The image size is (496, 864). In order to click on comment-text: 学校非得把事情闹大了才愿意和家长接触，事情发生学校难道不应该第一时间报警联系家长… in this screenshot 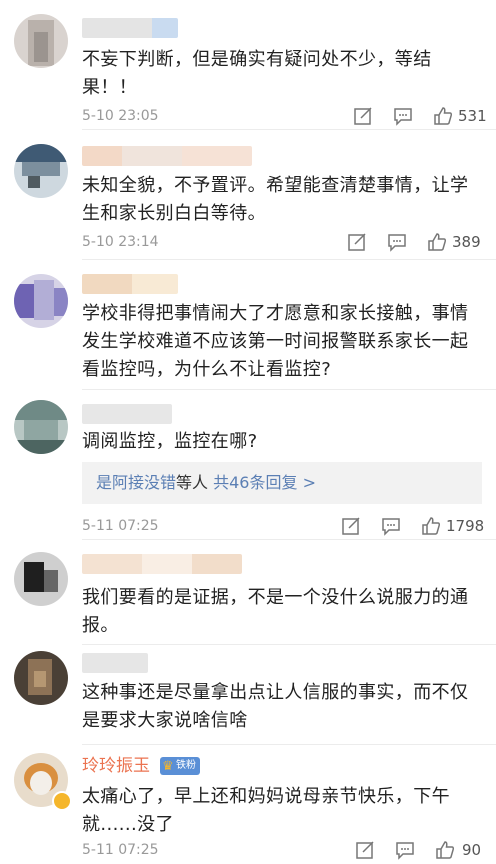, I will do `click(275, 341)`.